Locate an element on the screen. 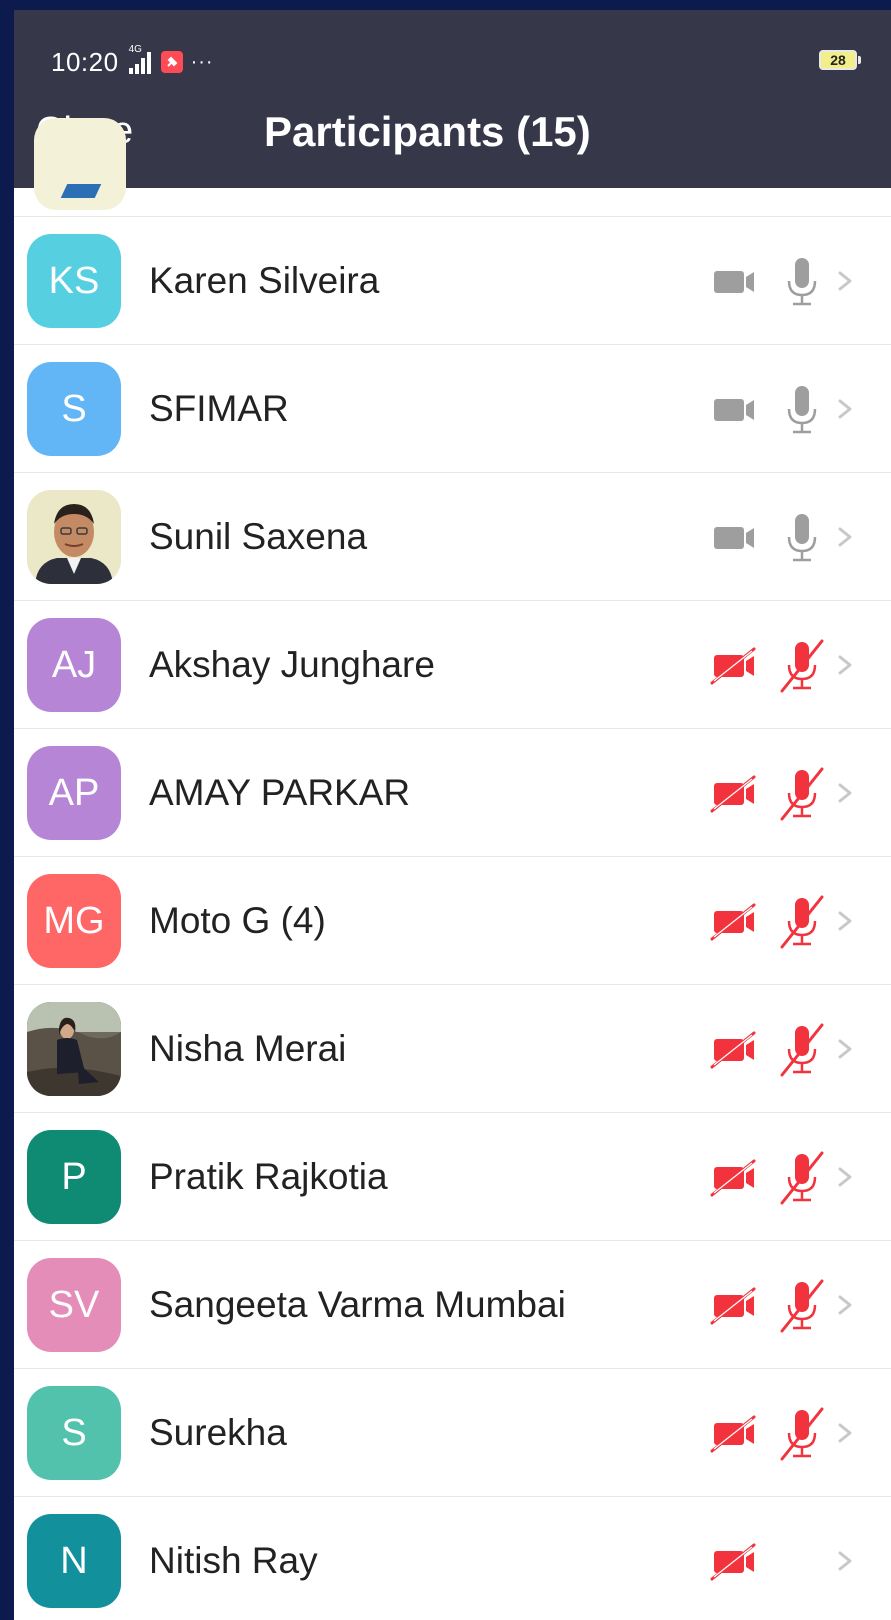 This screenshot has height=1620, width=891. network-type: 4G is located at coordinates (135, 49).